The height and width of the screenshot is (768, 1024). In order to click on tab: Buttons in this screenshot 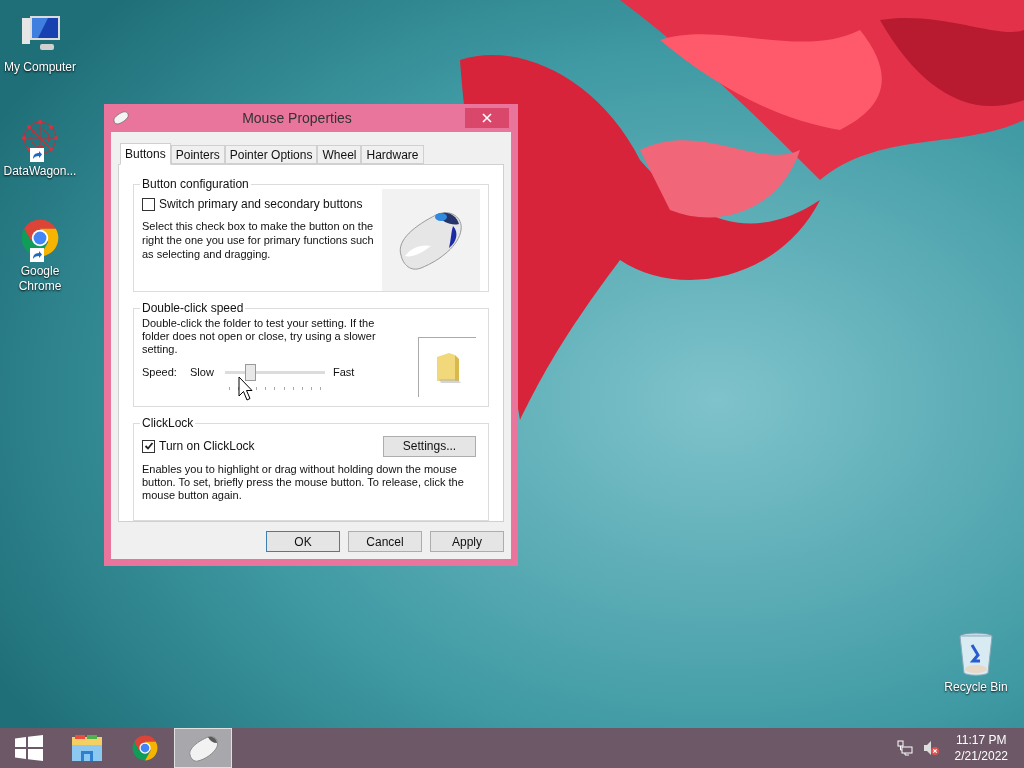, I will do `click(145, 154)`.